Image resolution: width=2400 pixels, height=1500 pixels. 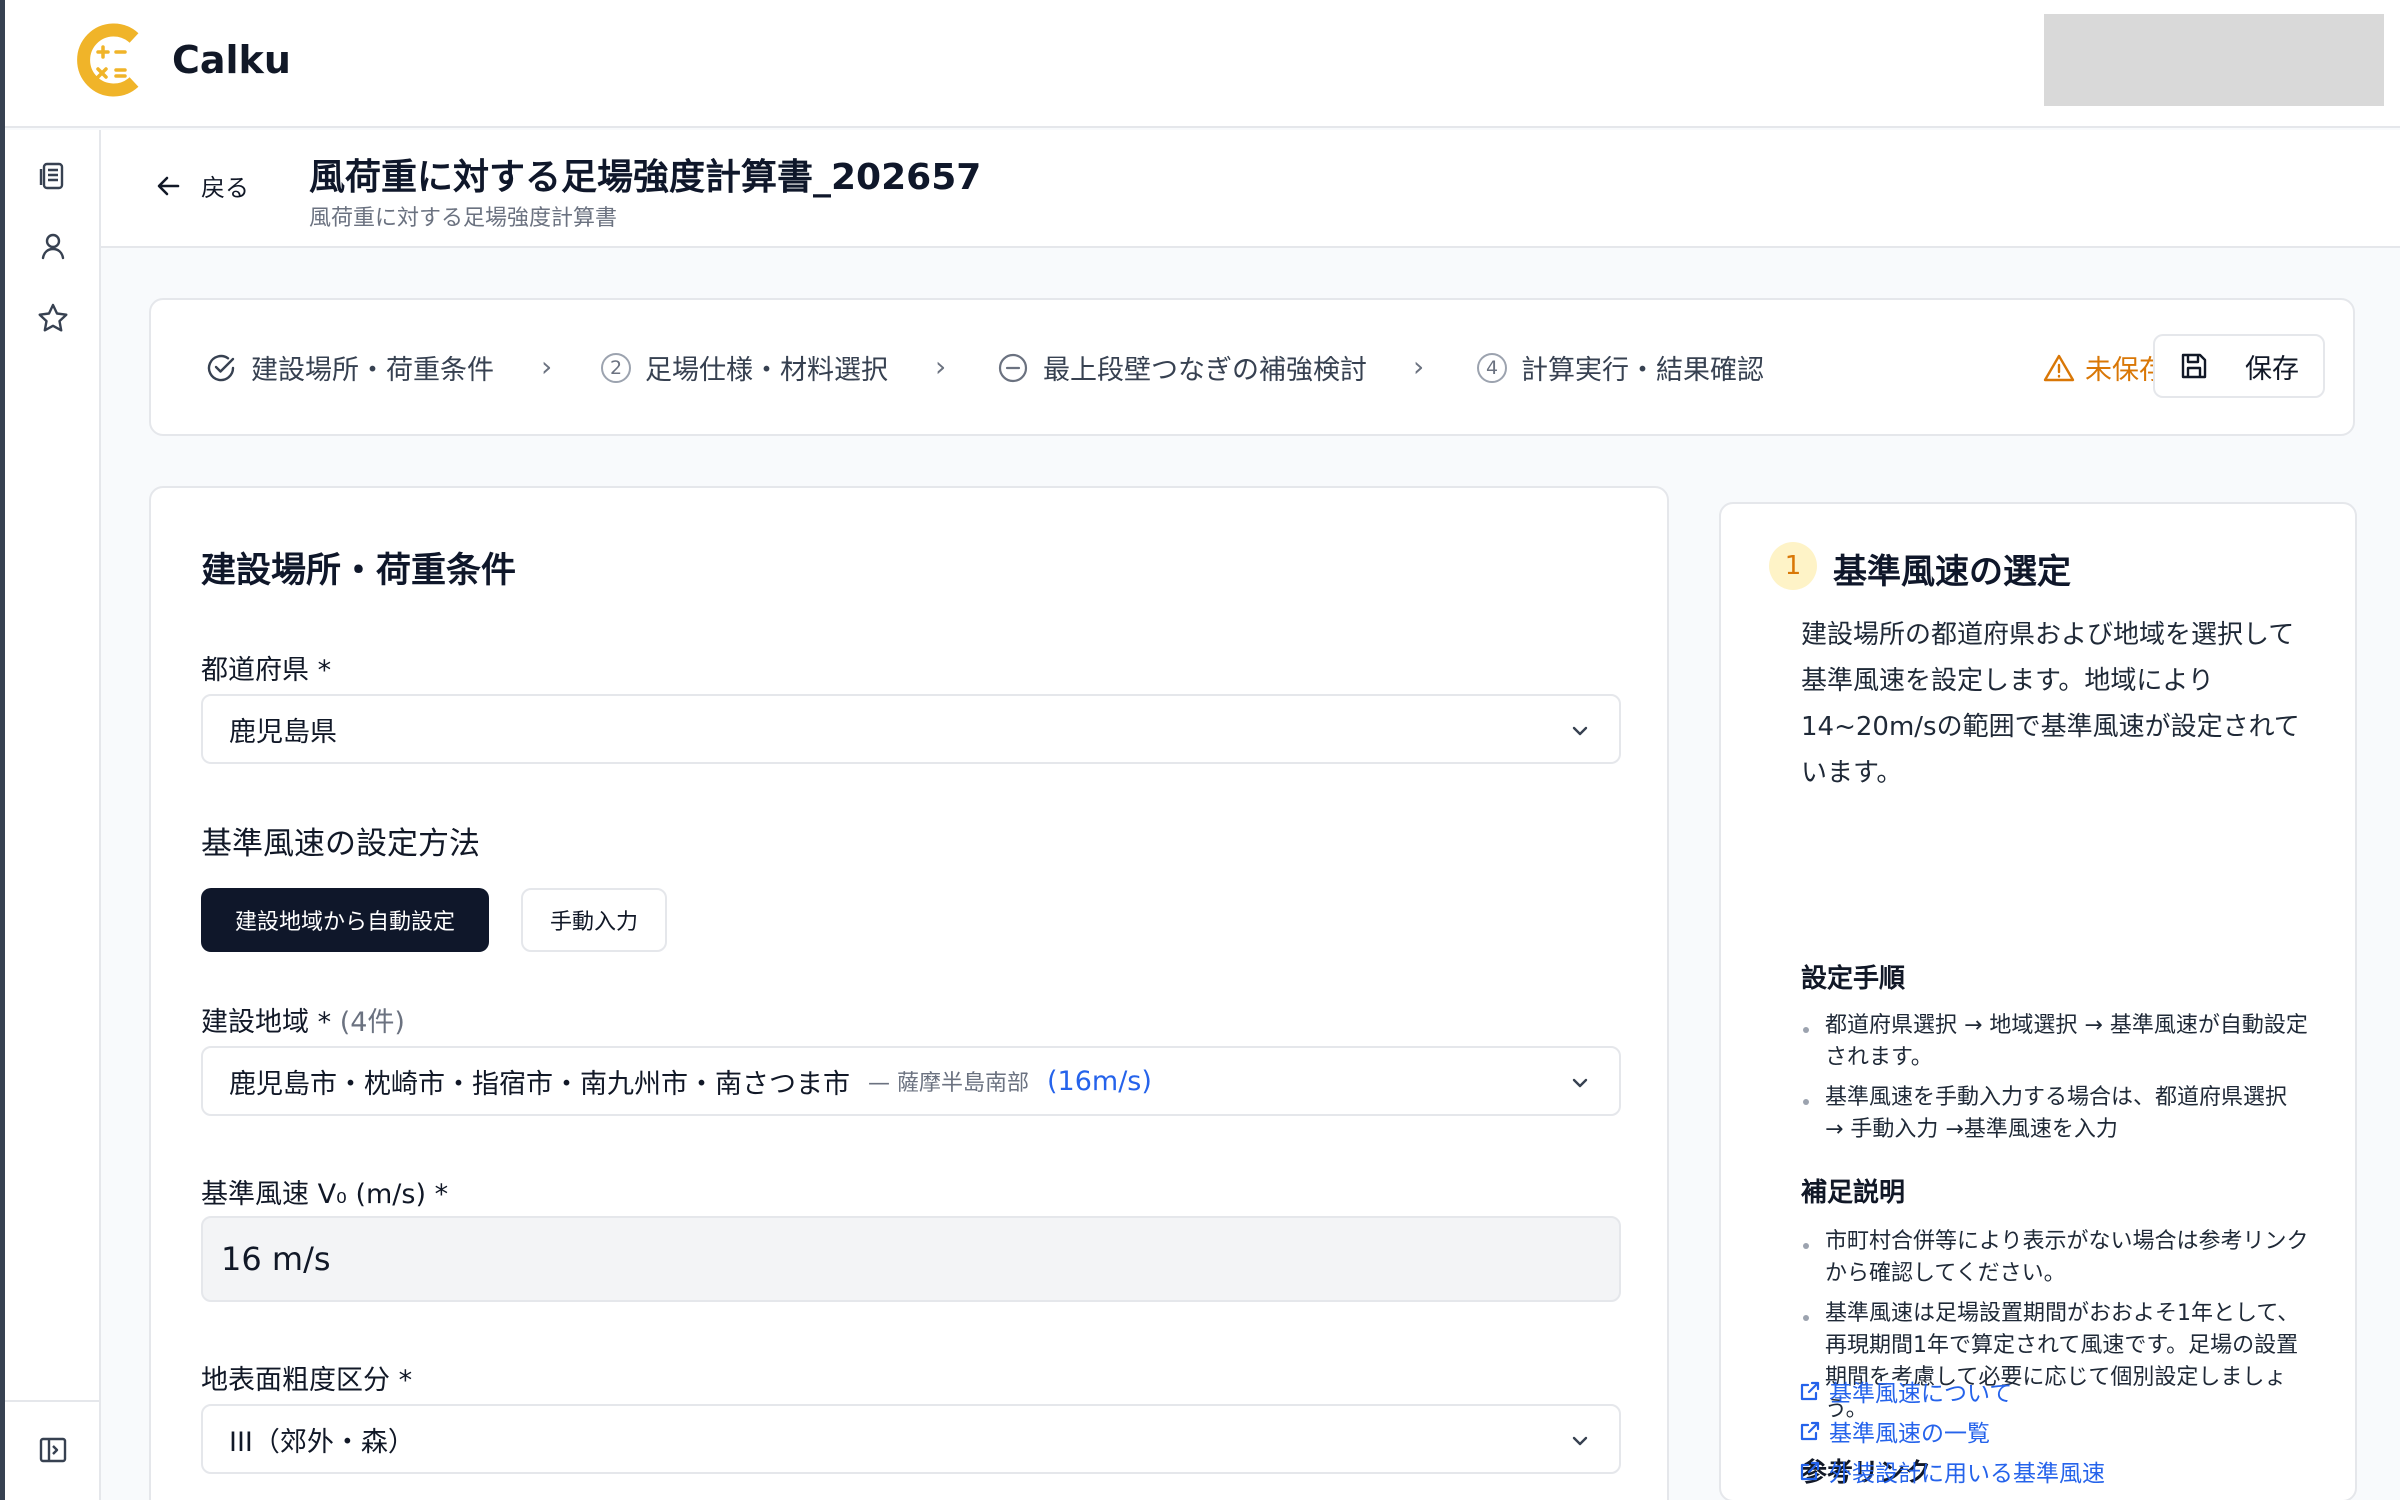 What do you see at coordinates (911, 1259) in the screenshot?
I see `wind-speed-field: 16 m/s` at bounding box center [911, 1259].